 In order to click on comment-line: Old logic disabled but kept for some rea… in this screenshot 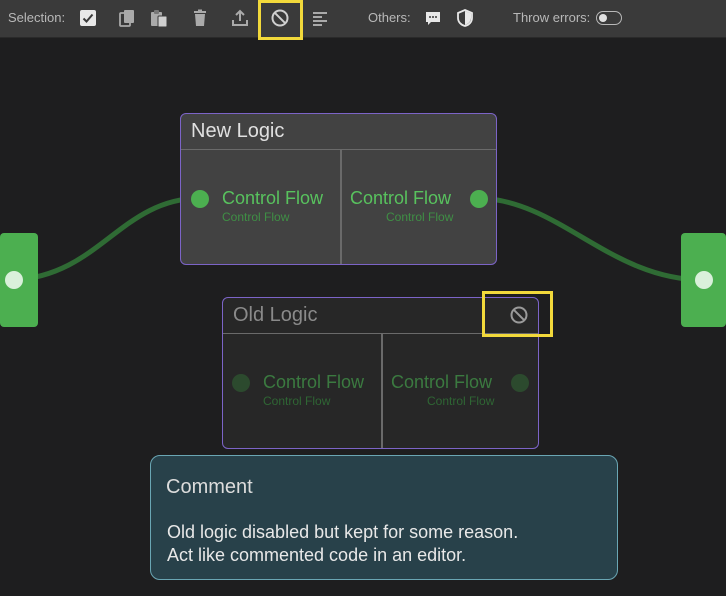, I will do `click(343, 532)`.